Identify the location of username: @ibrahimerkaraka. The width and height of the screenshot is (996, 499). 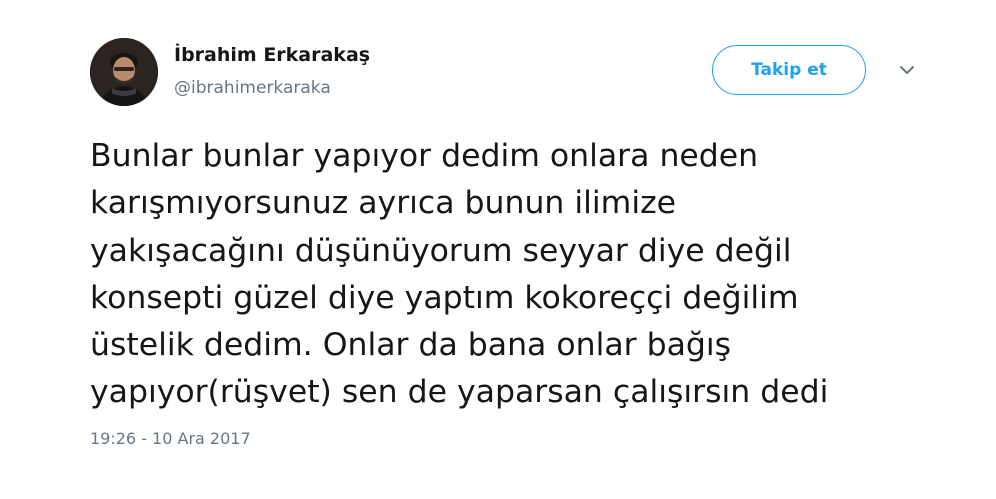
(252, 88).